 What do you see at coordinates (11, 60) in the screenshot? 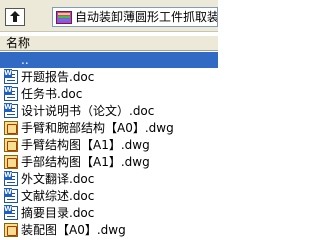
I see `parent-folder-icon` at bounding box center [11, 60].